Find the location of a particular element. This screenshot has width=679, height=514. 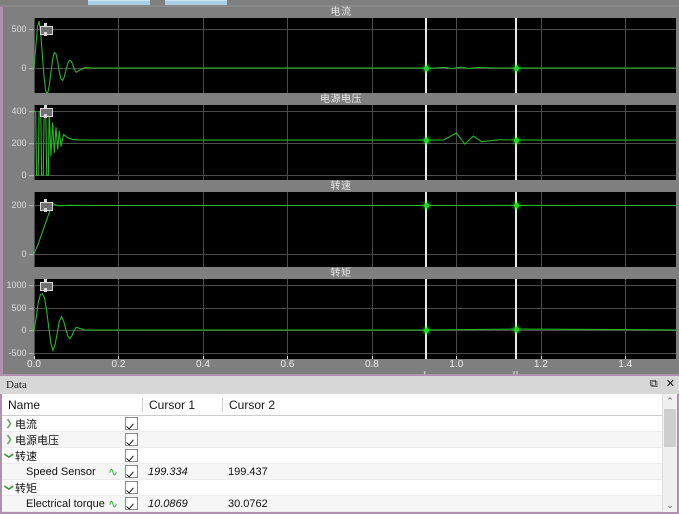

row-label: Electrical torque is located at coordinates (65, 503).